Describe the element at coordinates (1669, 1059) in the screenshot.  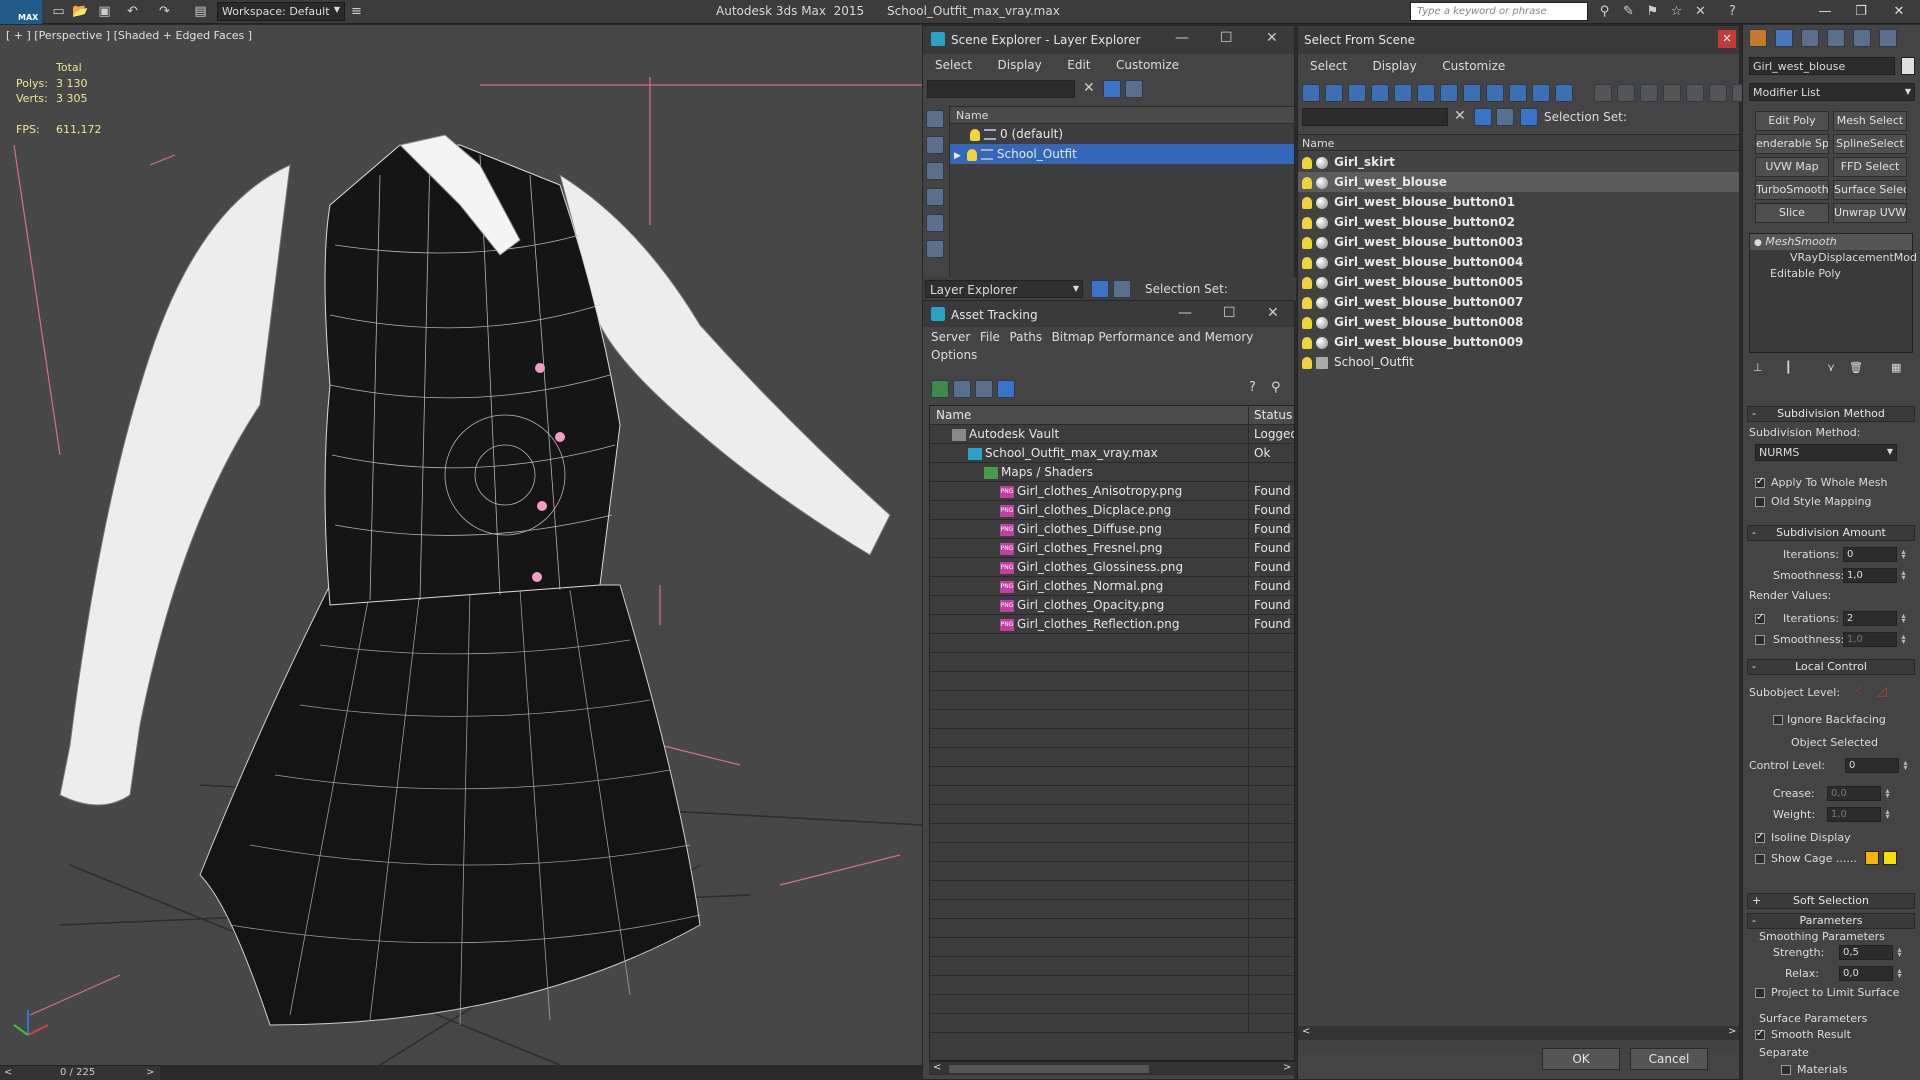
I see `cancel-button: Cancel` at that location.